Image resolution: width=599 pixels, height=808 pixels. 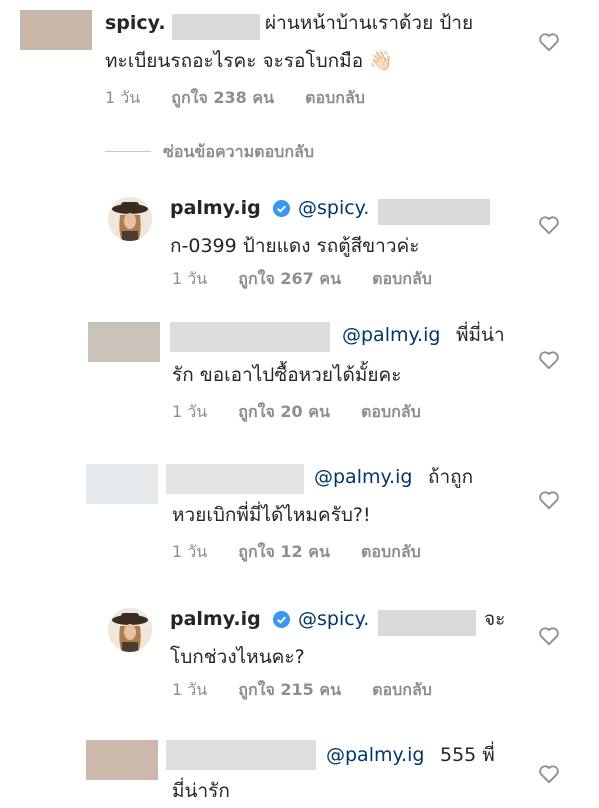 What do you see at coordinates (249, 61) in the screenshot?
I see `comment-text-line2: ทะเบียนรถอะไรคะ จะรอโบกมือ 👋🏻` at bounding box center [249, 61].